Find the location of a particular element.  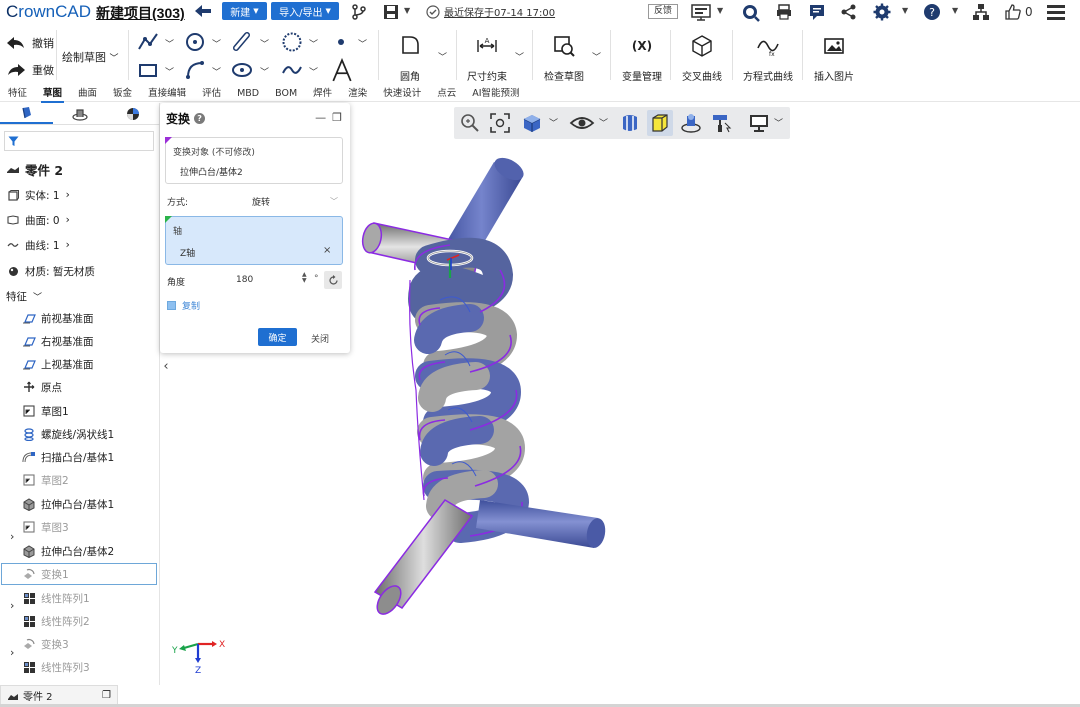

dimension-tool: A 尺寸约束 is located at coordinates (487, 58).